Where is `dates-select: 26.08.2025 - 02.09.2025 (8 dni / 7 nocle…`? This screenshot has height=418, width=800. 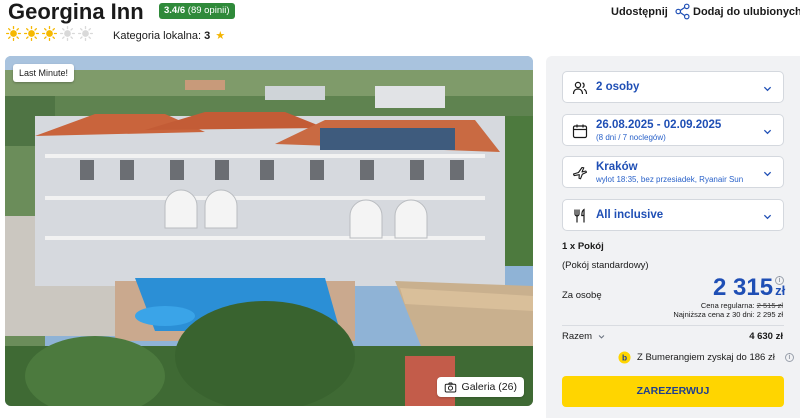 dates-select: 26.08.2025 - 02.09.2025 (8 dni / 7 nocle… is located at coordinates (673, 130).